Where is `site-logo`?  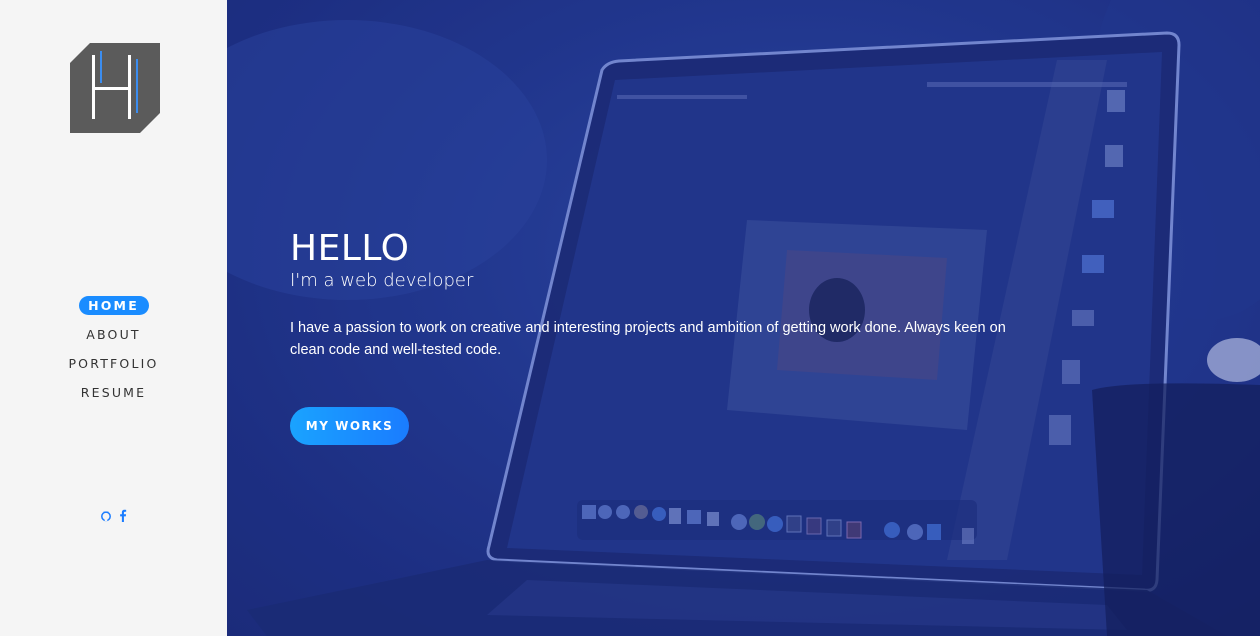
site-logo is located at coordinates (115, 88).